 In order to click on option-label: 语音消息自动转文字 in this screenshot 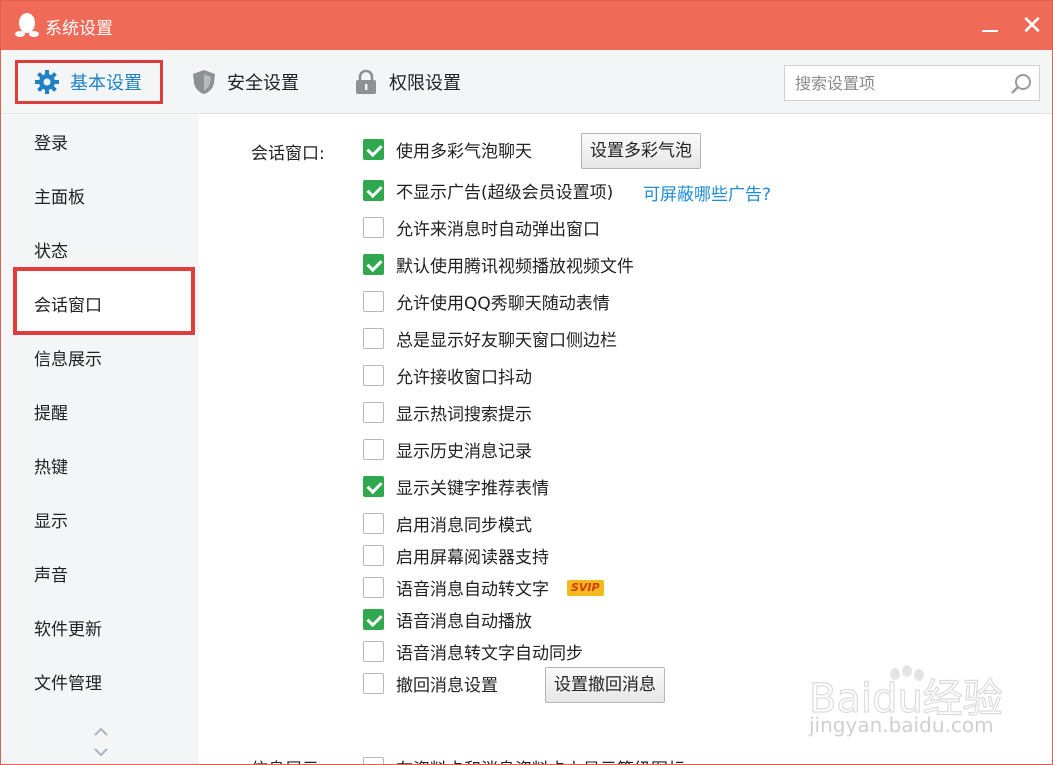, I will do `click(472, 589)`.